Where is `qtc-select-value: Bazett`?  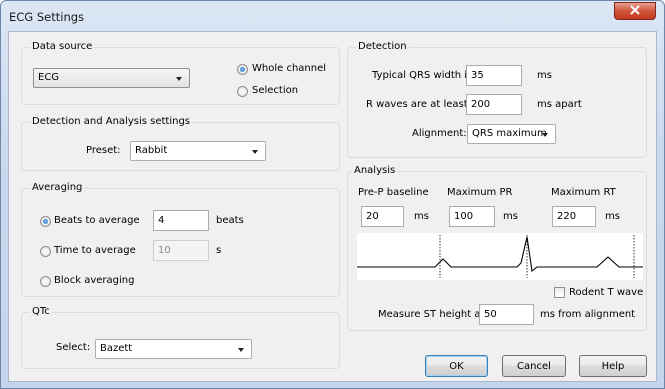 qtc-select-value: Bazett is located at coordinates (116, 348).